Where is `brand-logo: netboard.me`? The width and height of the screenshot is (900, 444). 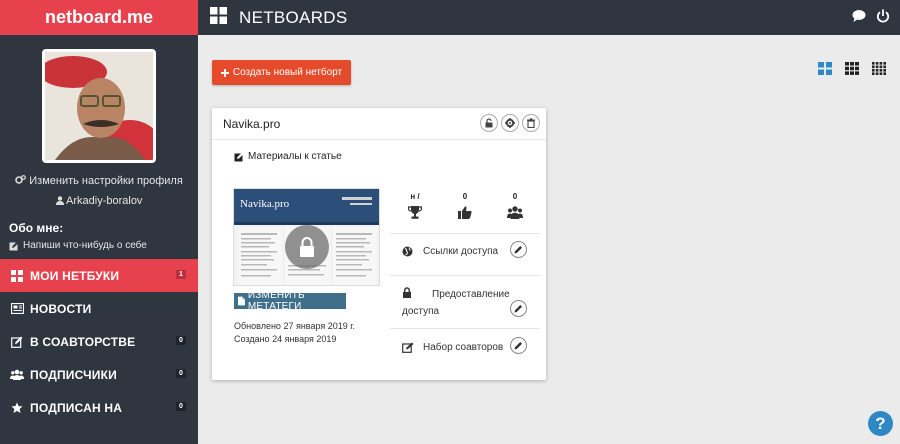
brand-logo: netboard.me is located at coordinates (99, 17).